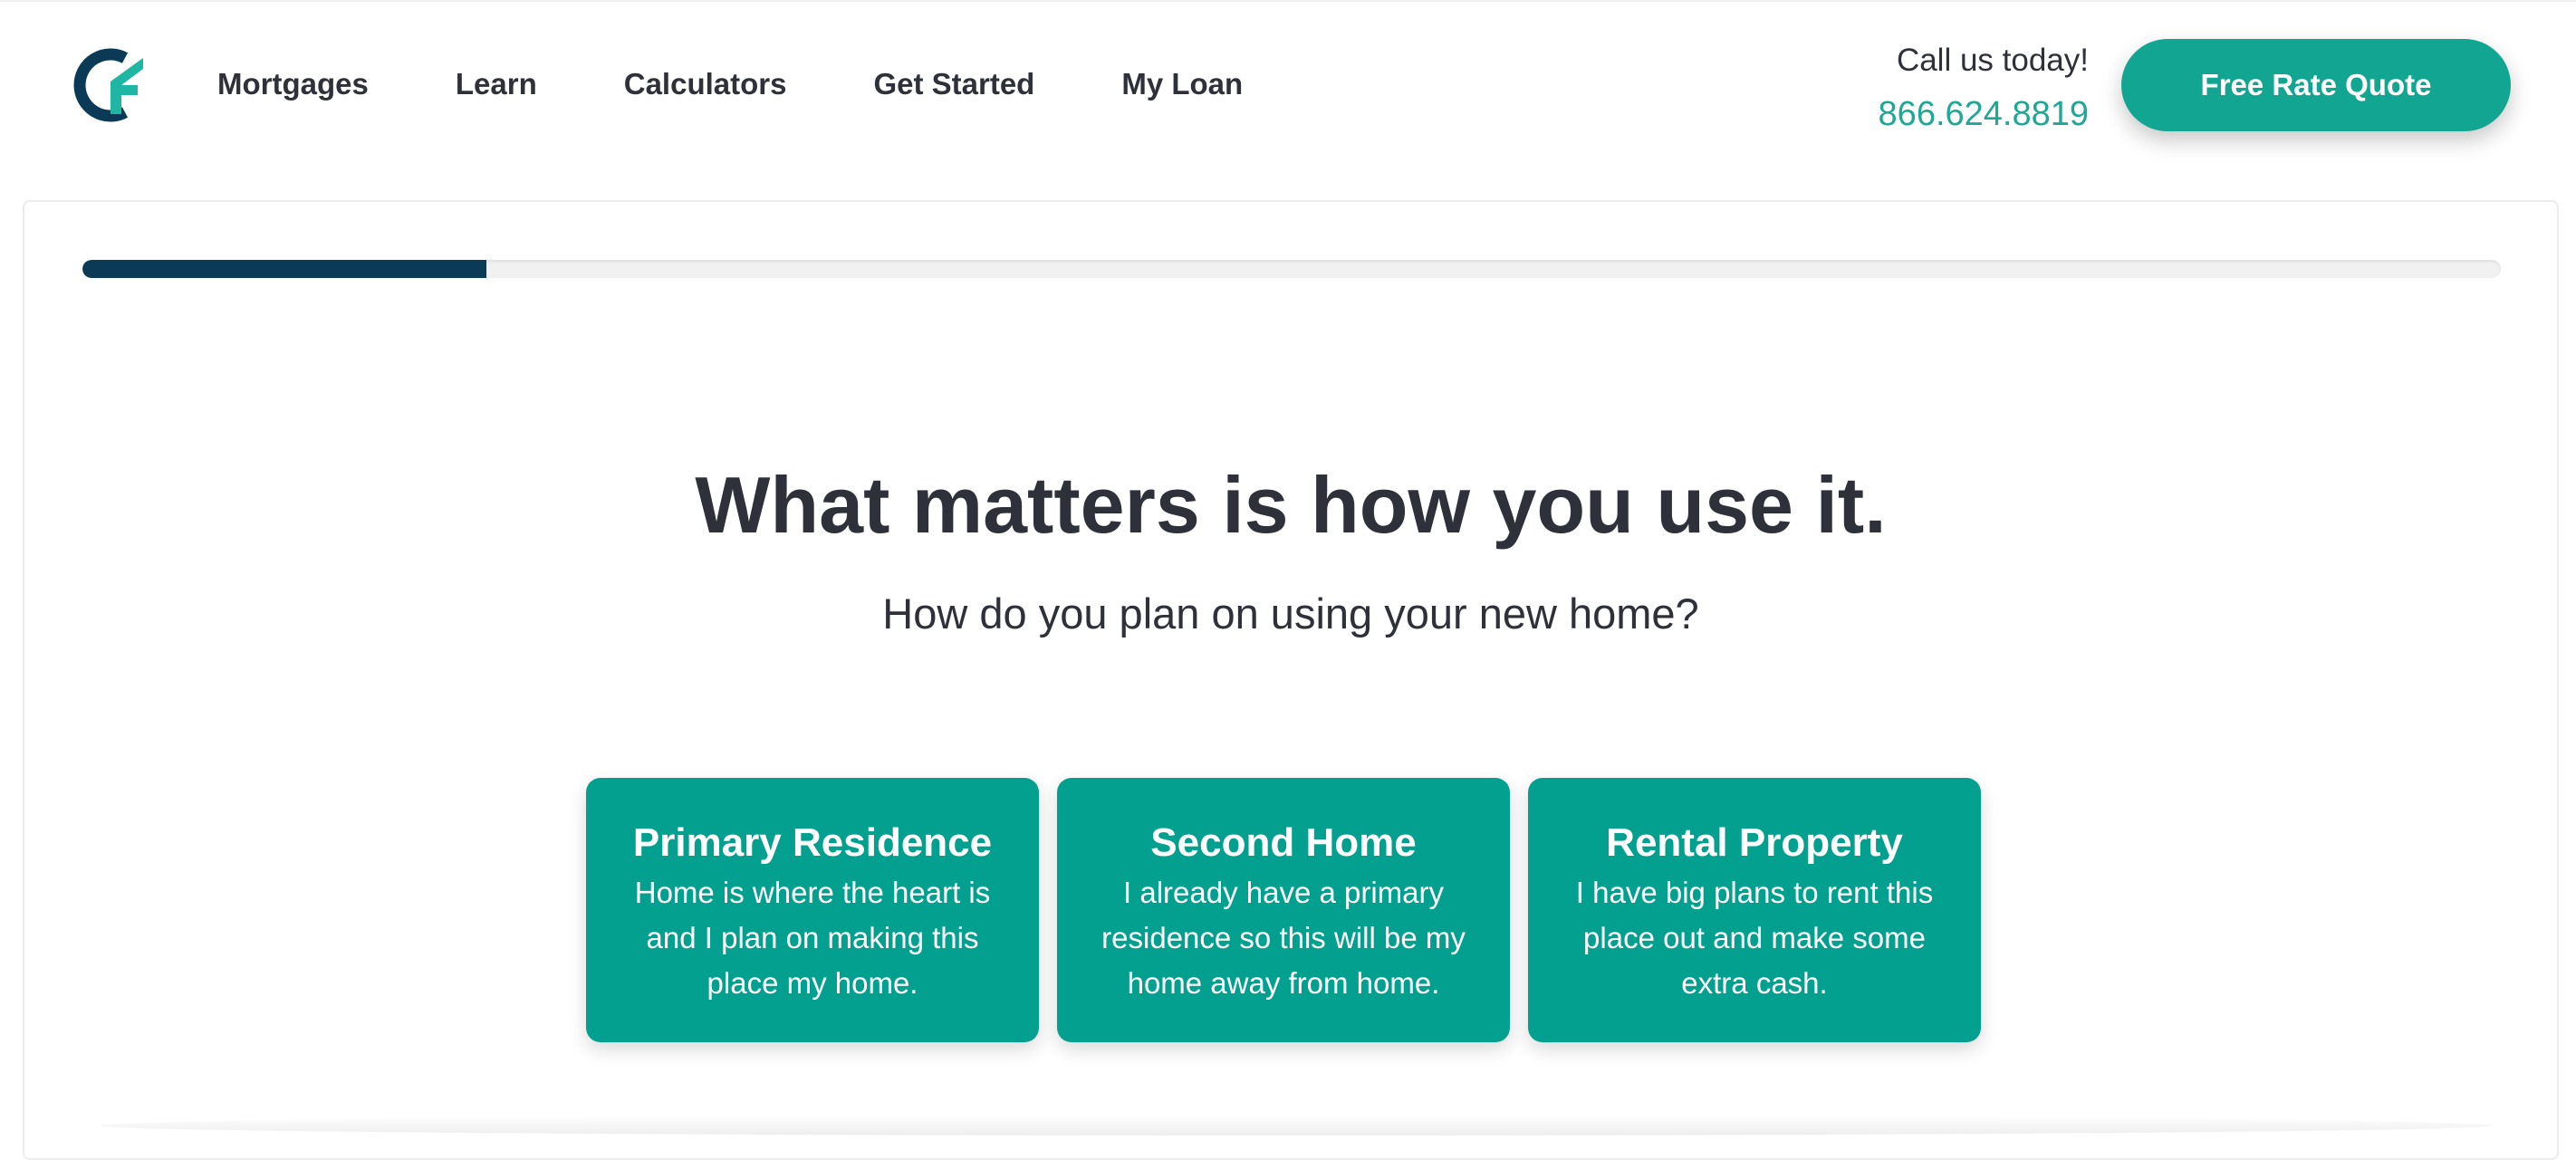 This screenshot has height=1160, width=2576. Describe the element at coordinates (1295, 1126) in the screenshot. I see `footer-shadow` at that location.